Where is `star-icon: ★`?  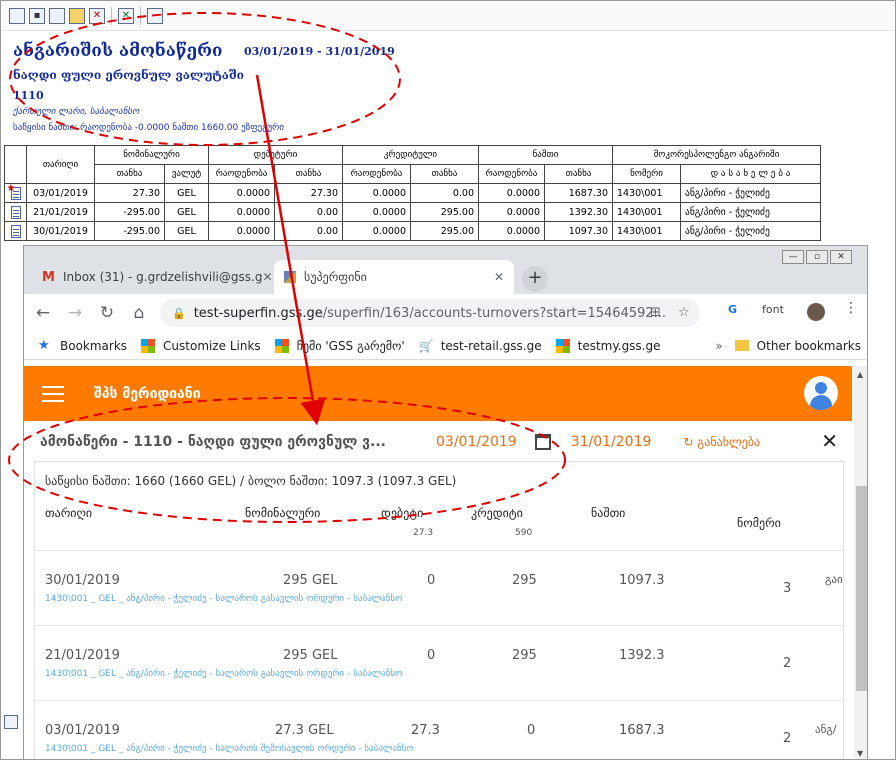 star-icon: ★ is located at coordinates (11, 188).